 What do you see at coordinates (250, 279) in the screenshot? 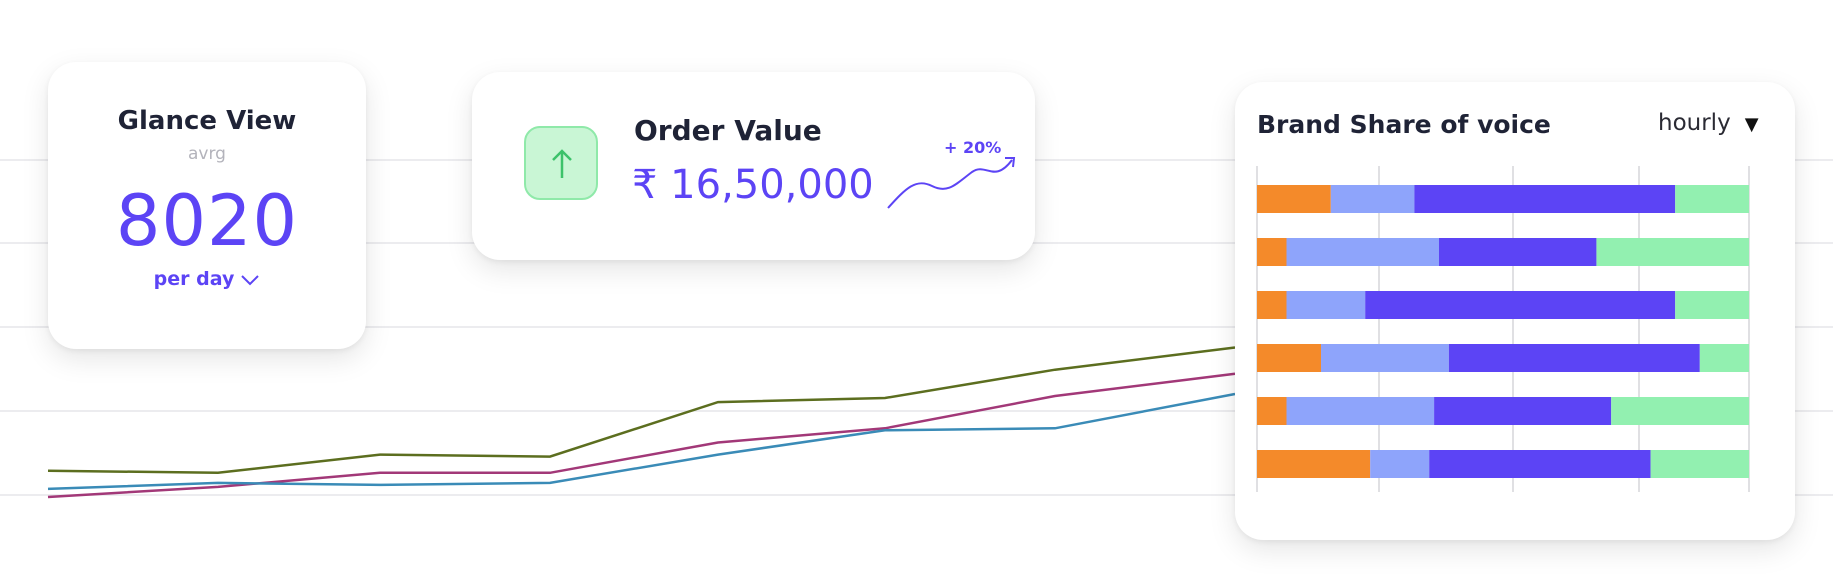
I see `chevron-down-icon` at bounding box center [250, 279].